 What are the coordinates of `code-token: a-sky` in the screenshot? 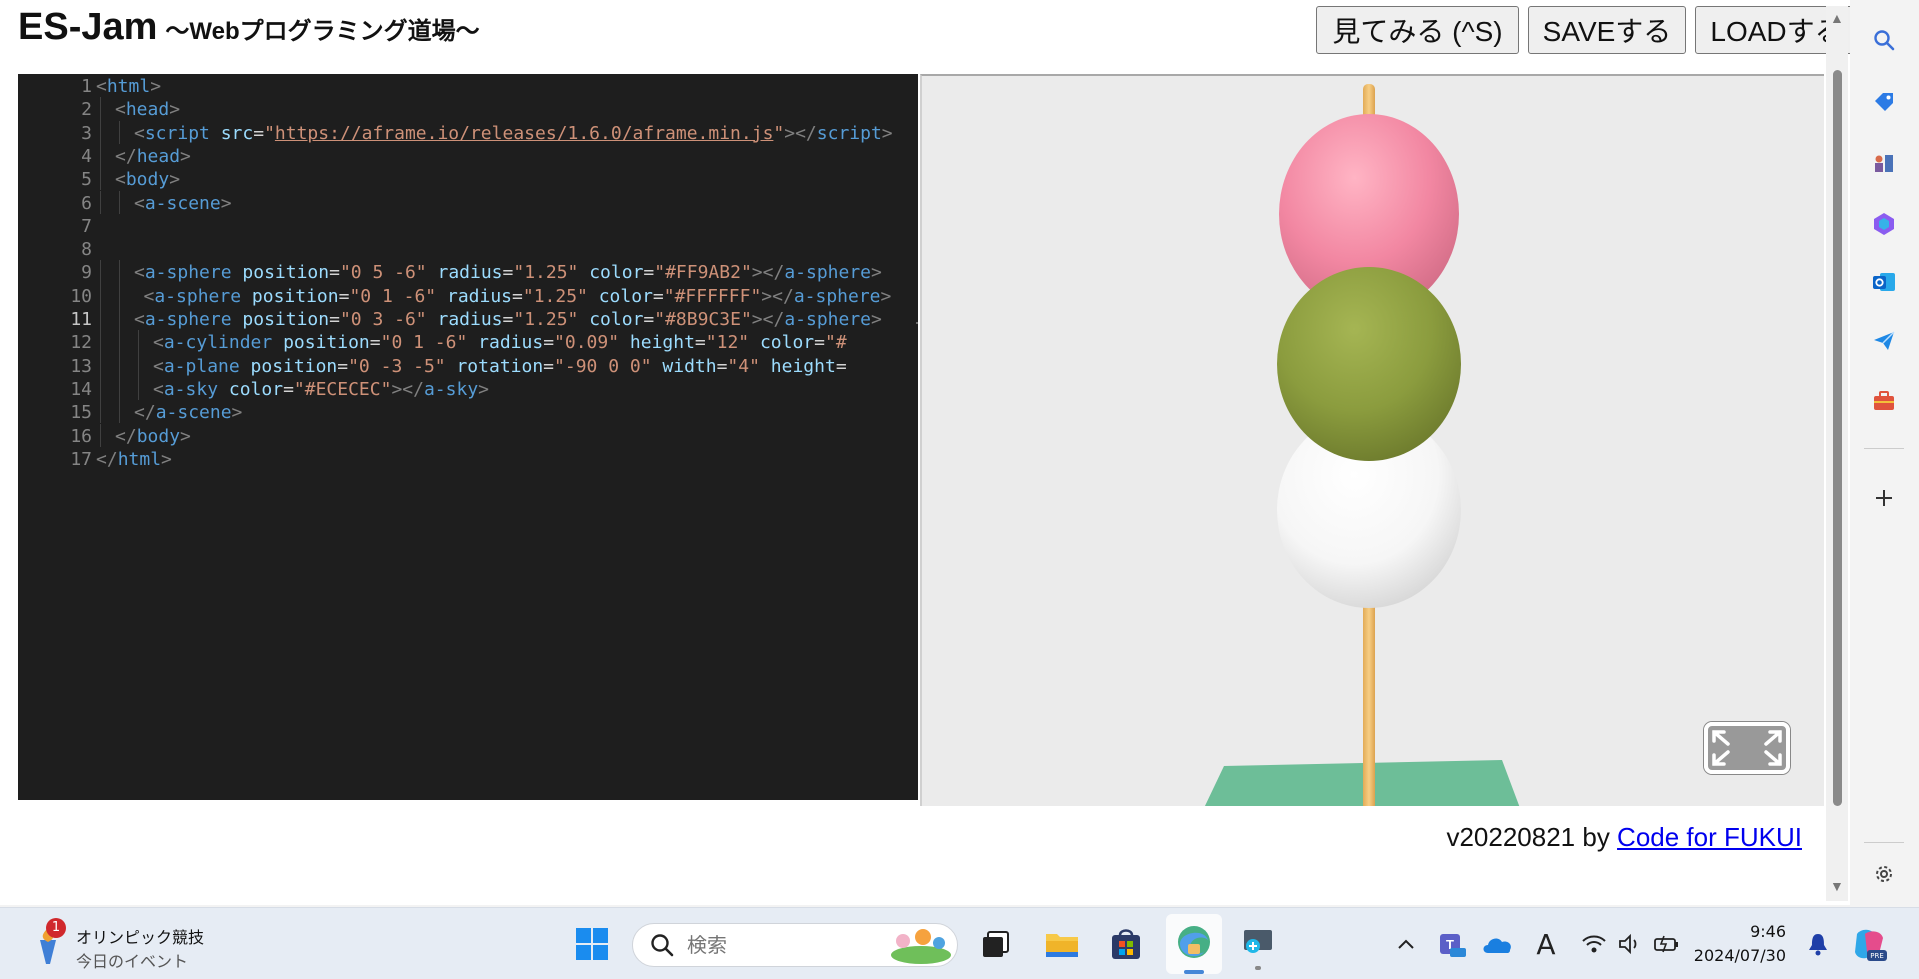 It's located at (196, 389).